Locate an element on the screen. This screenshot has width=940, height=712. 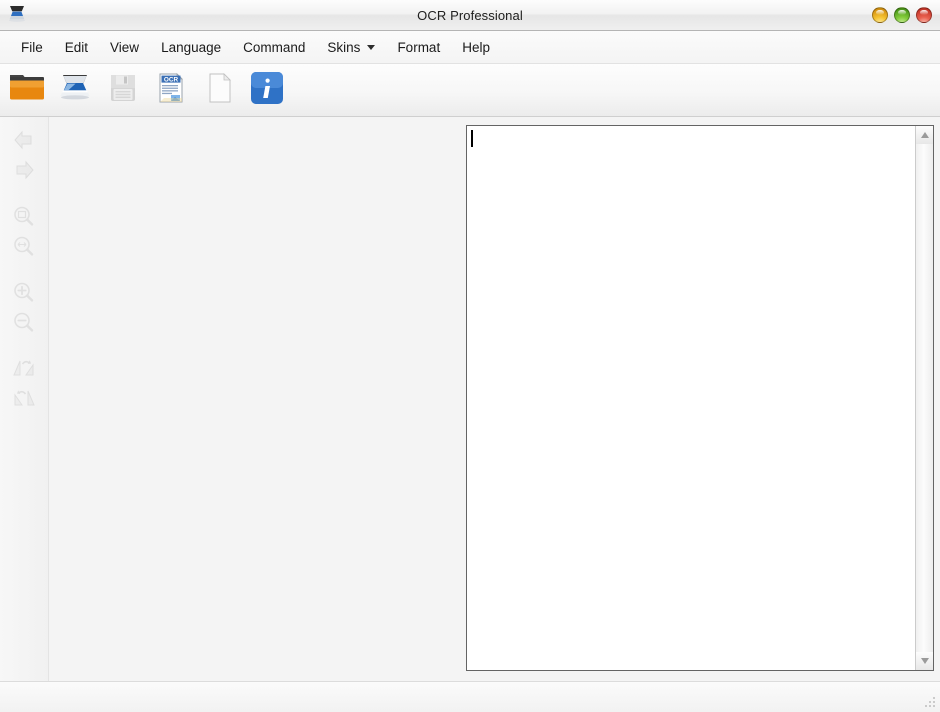
zoom-in-icon is located at coordinates (24, 294).